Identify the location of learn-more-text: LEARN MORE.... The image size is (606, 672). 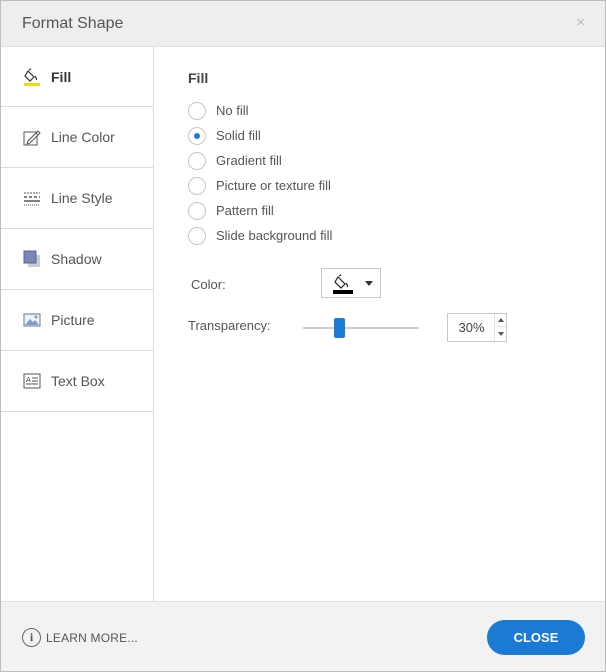
(92, 637).